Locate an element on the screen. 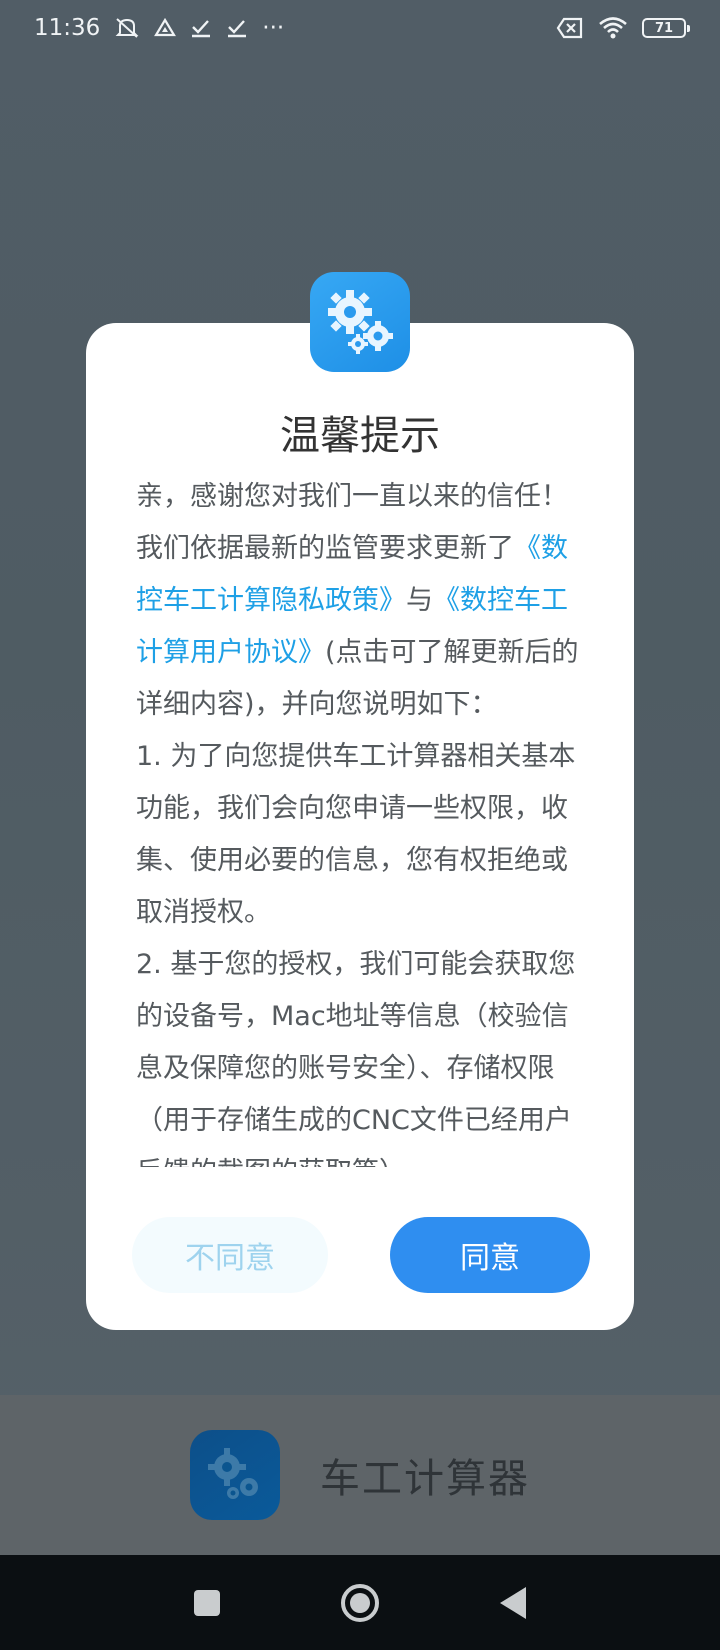 The image size is (720, 1650). navigation-bar is located at coordinates (360, 1602).